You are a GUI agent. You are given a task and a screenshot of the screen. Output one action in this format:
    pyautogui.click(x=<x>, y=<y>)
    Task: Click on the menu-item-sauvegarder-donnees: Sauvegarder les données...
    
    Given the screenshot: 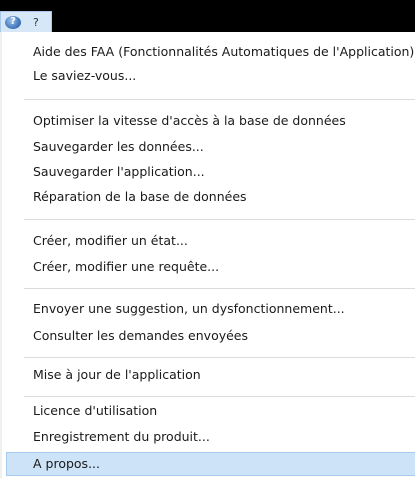 What is the action you would take?
    pyautogui.click(x=210, y=147)
    